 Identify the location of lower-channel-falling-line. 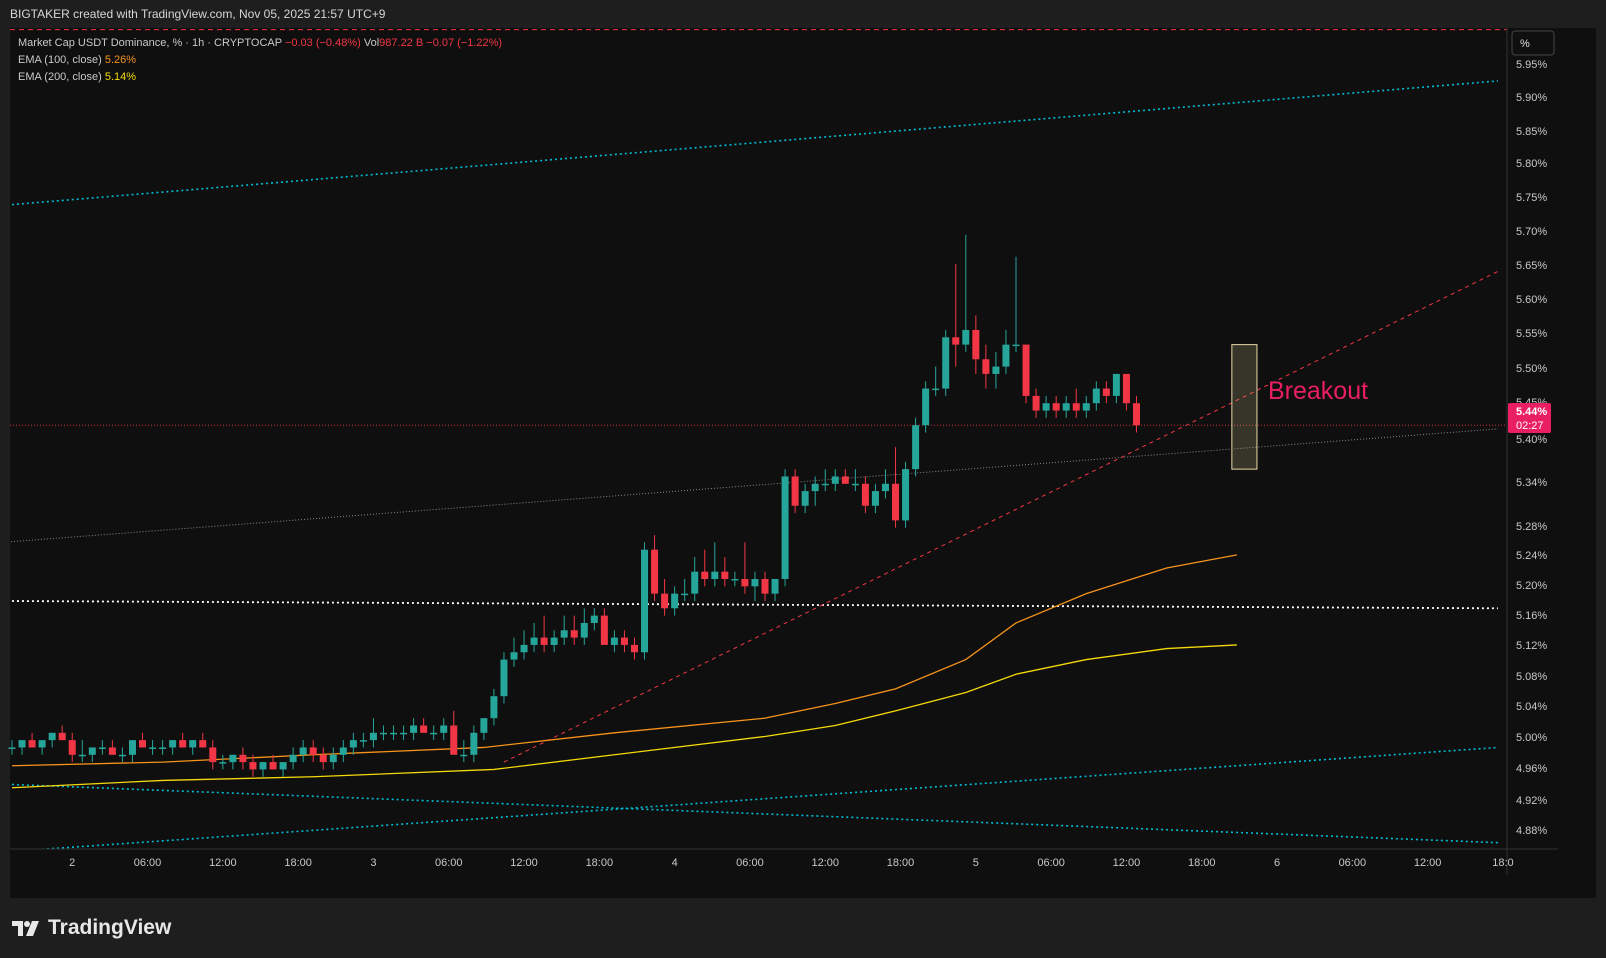
(750, 813).